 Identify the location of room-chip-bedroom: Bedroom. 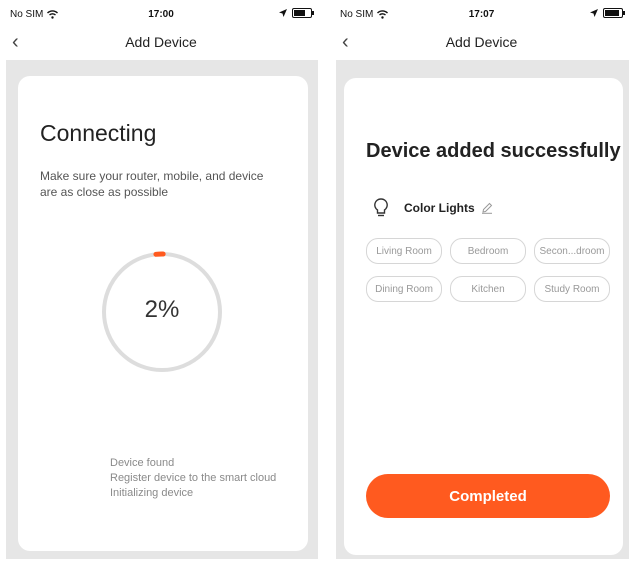
(488, 251).